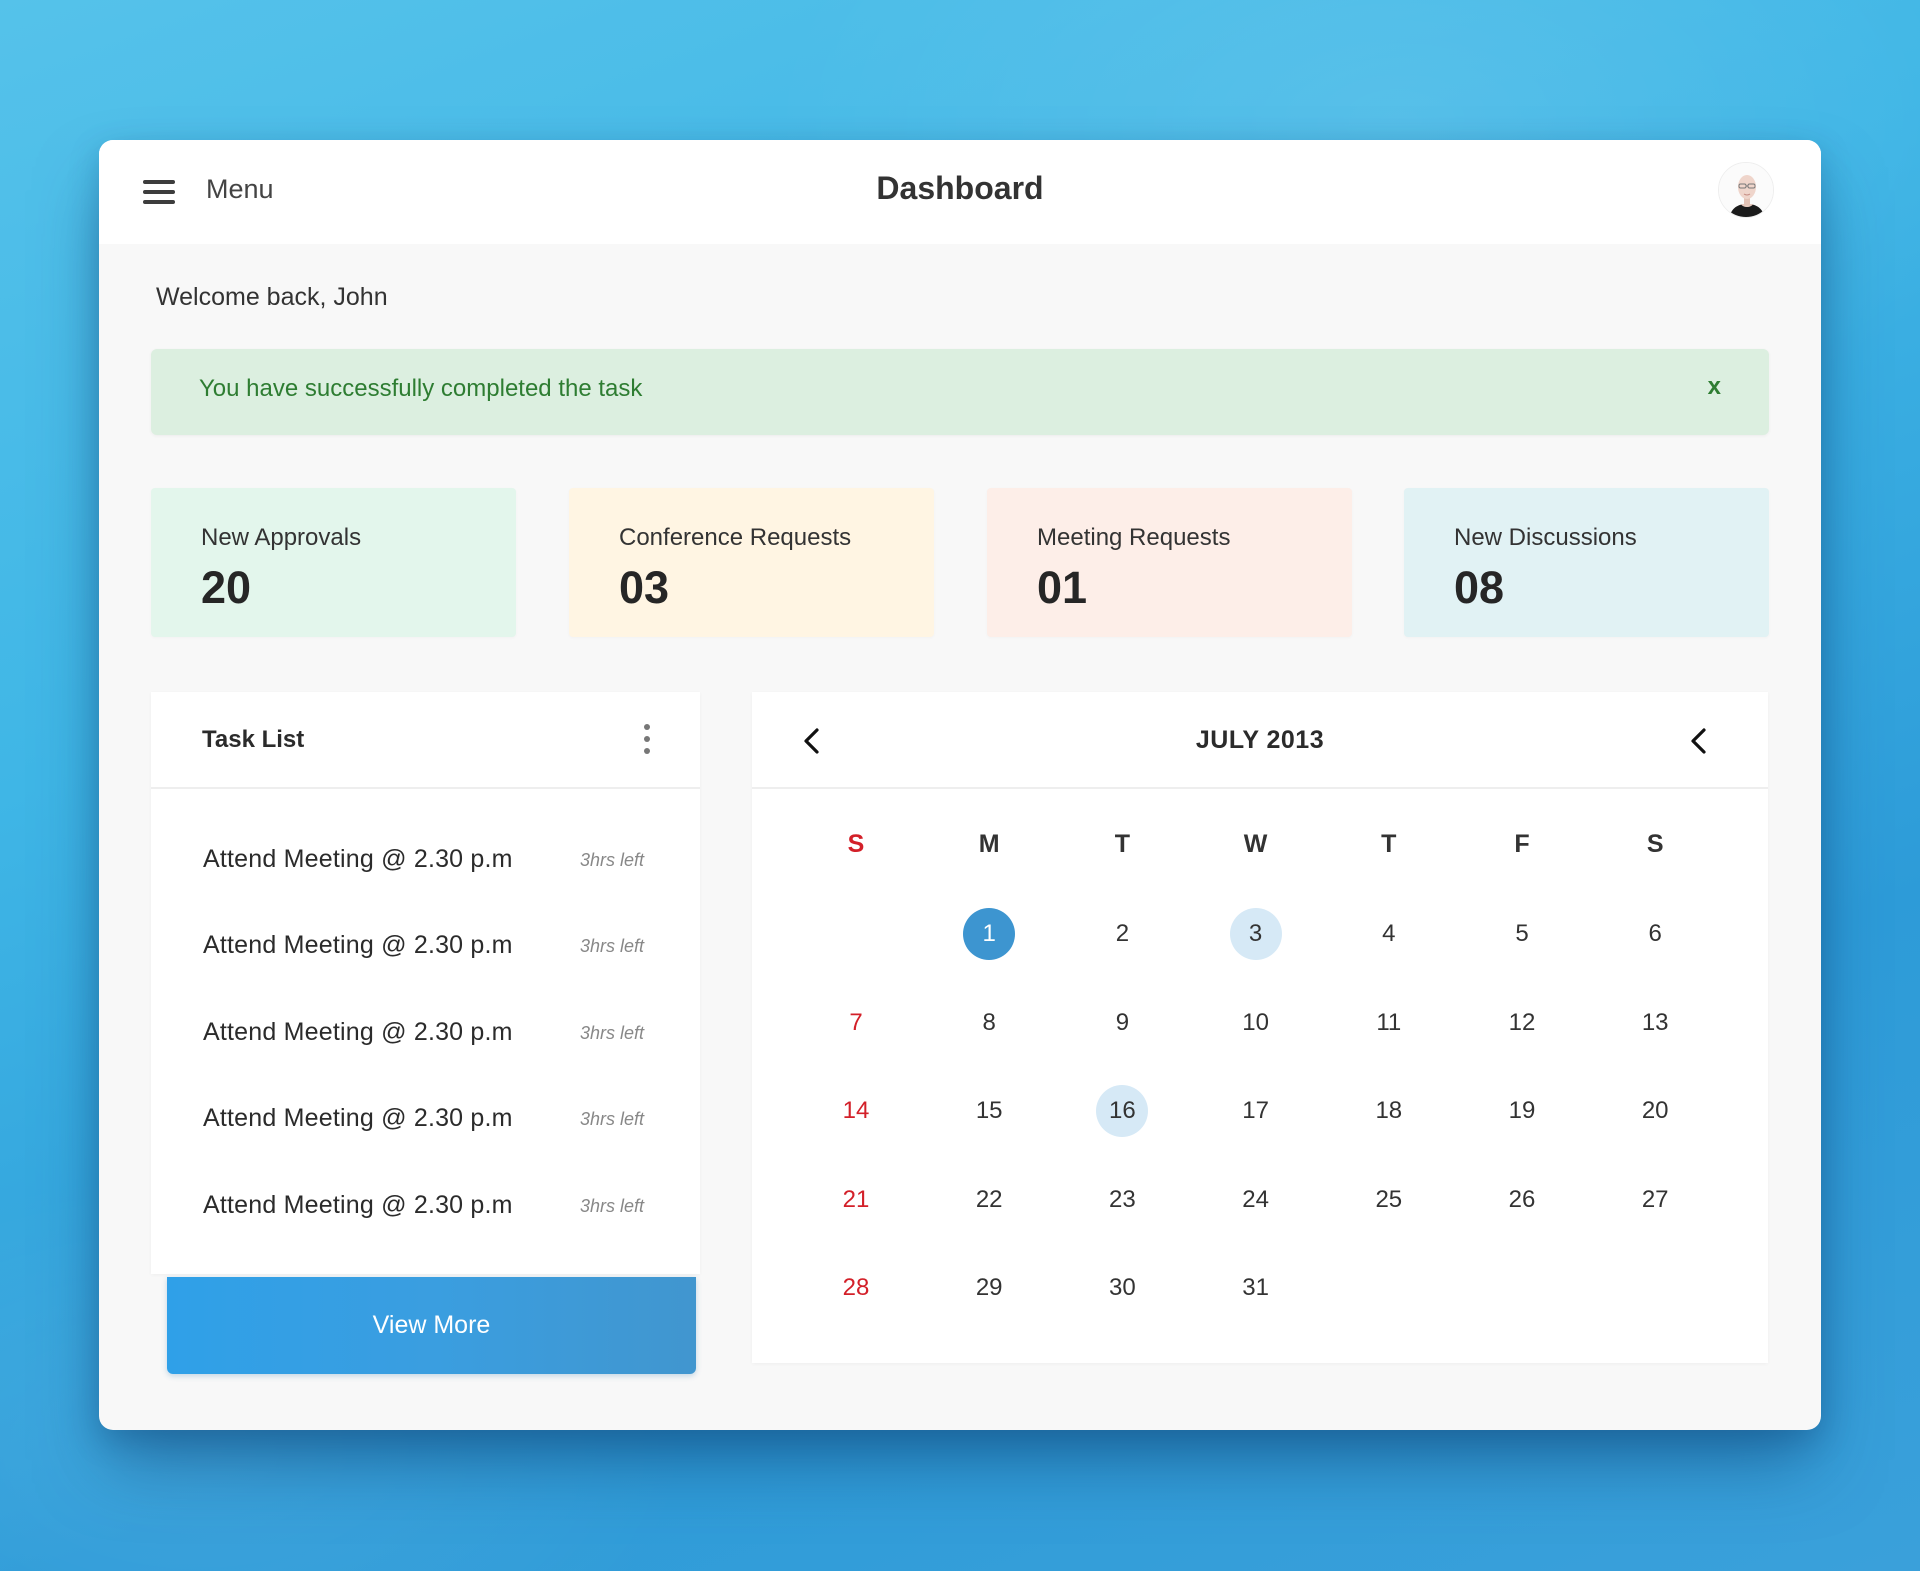 Image resolution: width=1920 pixels, height=1571 pixels. I want to click on weekday-header: W, so click(1255, 844).